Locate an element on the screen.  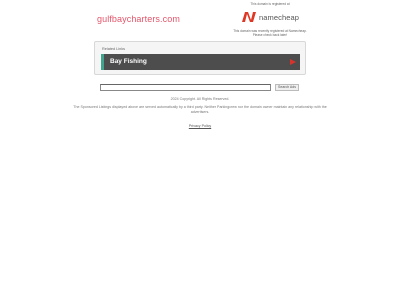
search-ads-button: Search Ads is located at coordinates (287, 87).